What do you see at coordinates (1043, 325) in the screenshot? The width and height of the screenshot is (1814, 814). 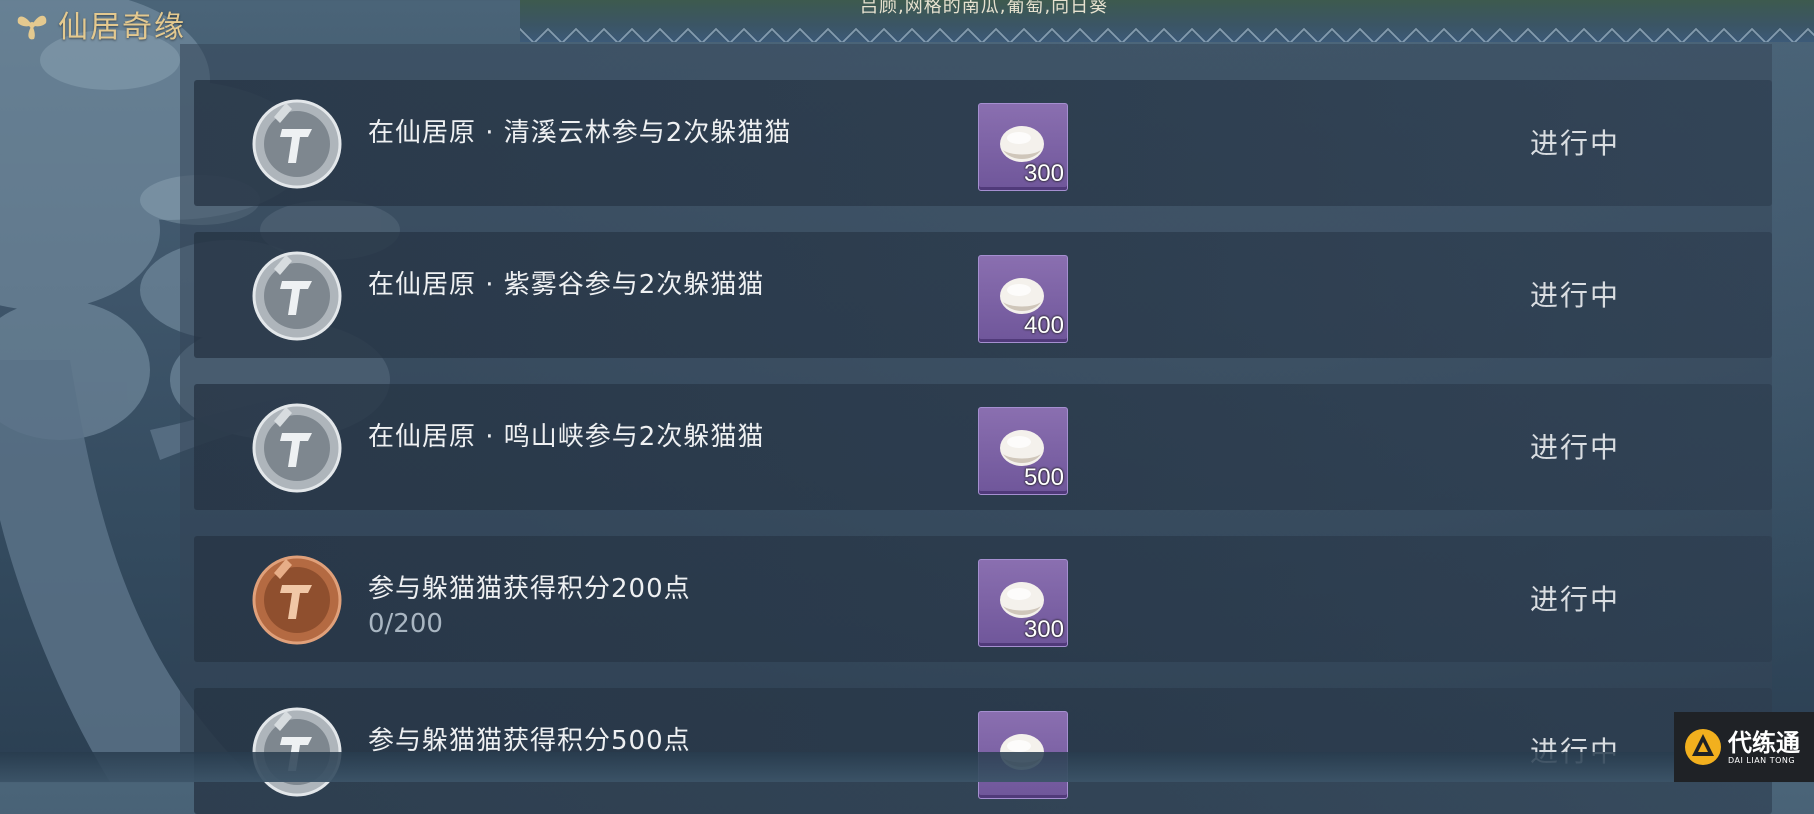 I see `reward-amount: 400` at bounding box center [1043, 325].